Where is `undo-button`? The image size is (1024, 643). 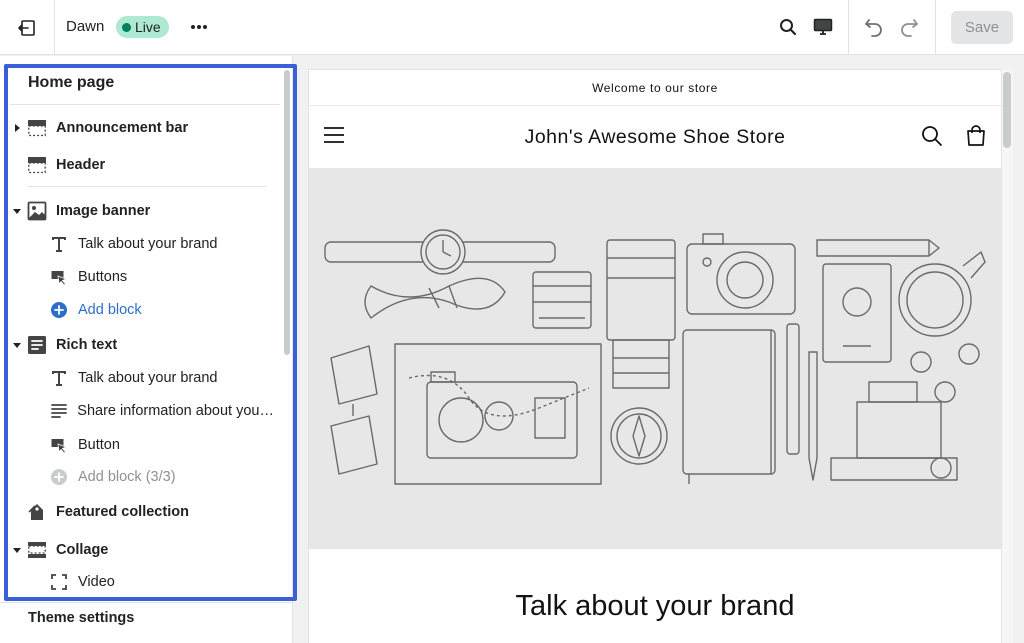 undo-button is located at coordinates (874, 27).